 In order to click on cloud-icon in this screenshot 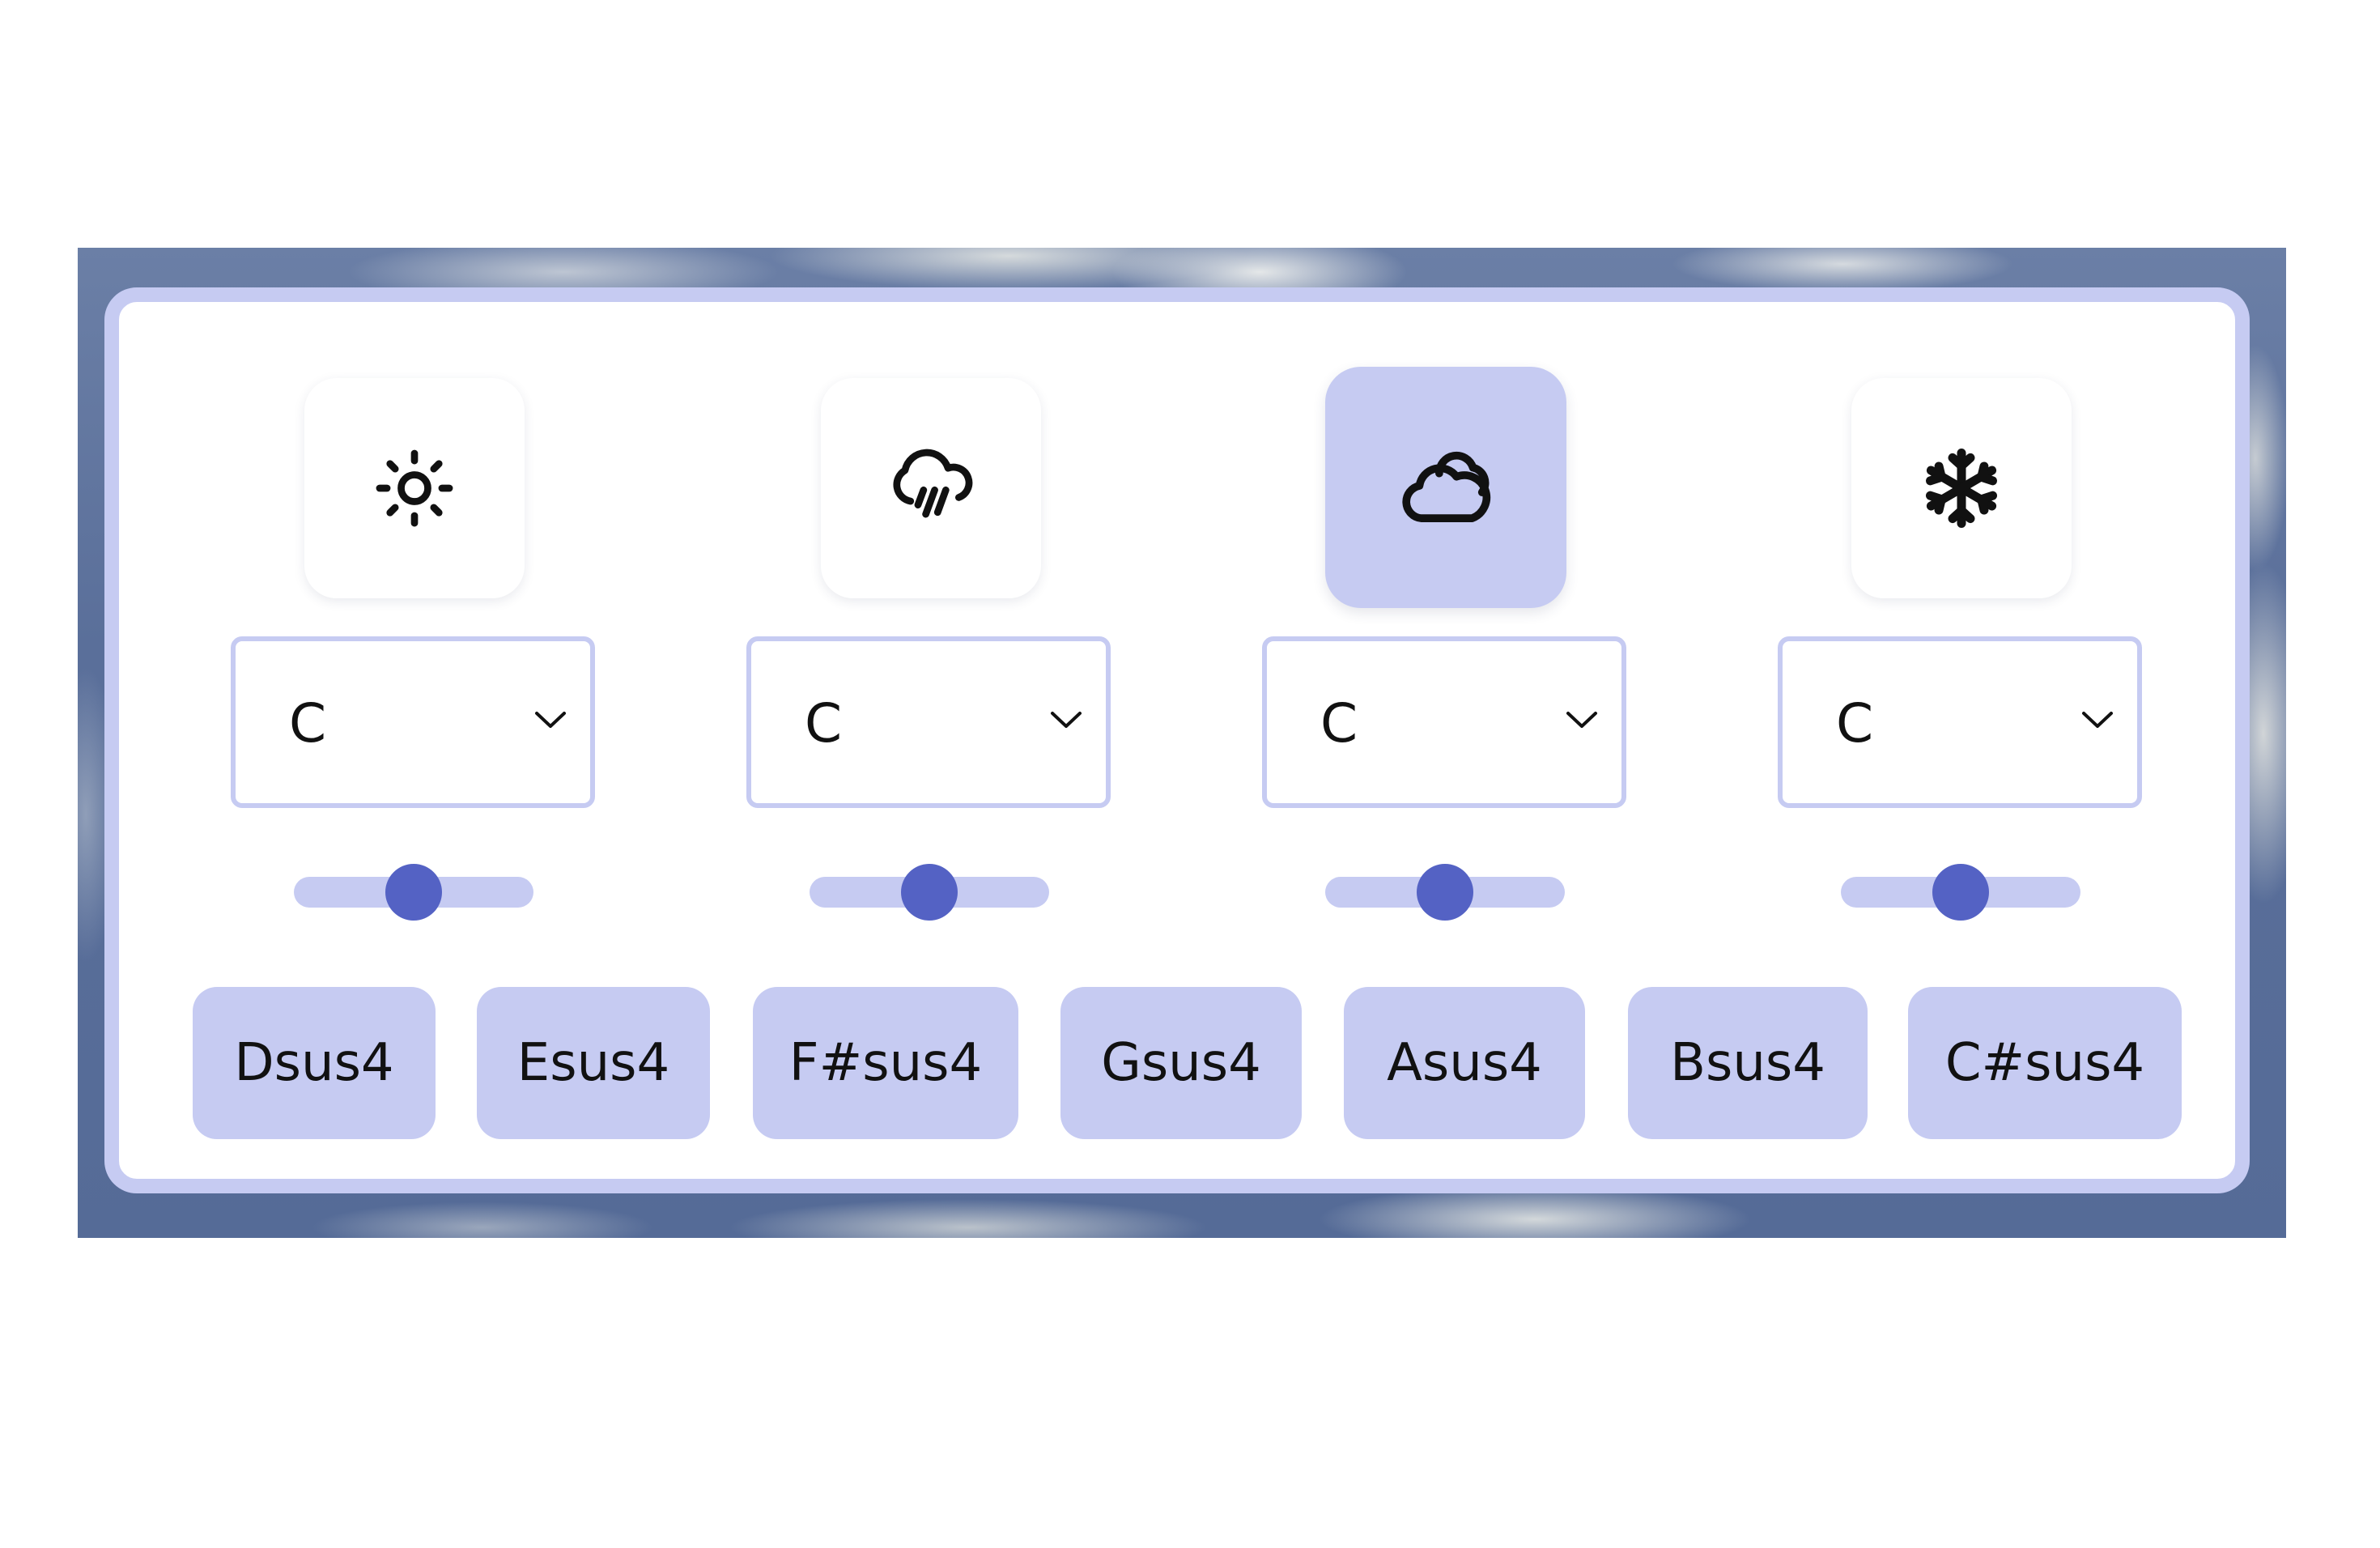, I will do `click(1446, 487)`.